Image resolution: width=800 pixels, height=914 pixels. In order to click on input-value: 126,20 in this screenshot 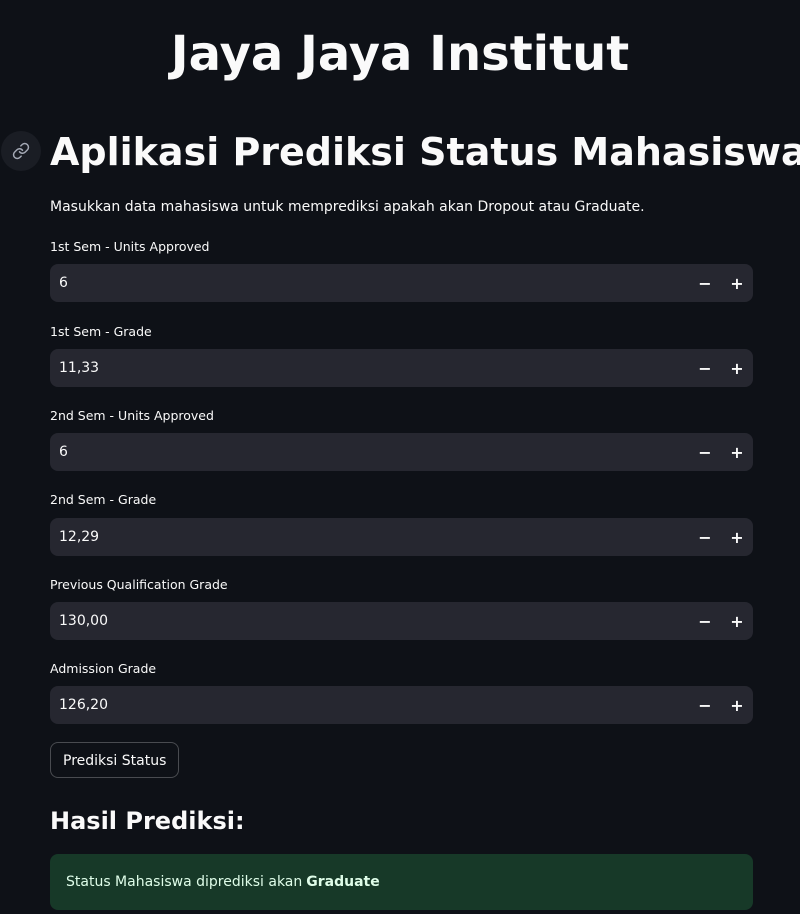, I will do `click(369, 705)`.